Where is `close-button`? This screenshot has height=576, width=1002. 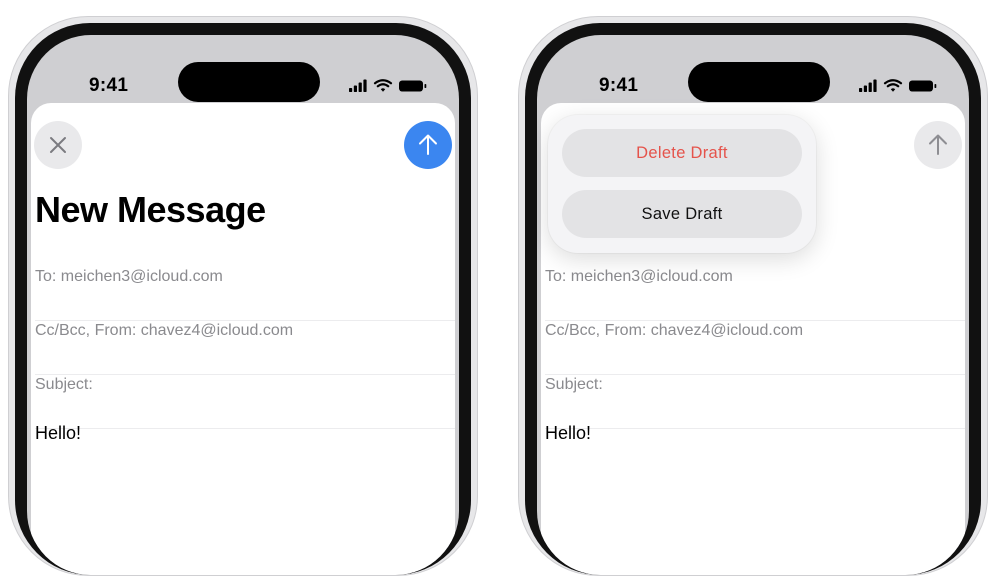
close-button is located at coordinates (58, 145).